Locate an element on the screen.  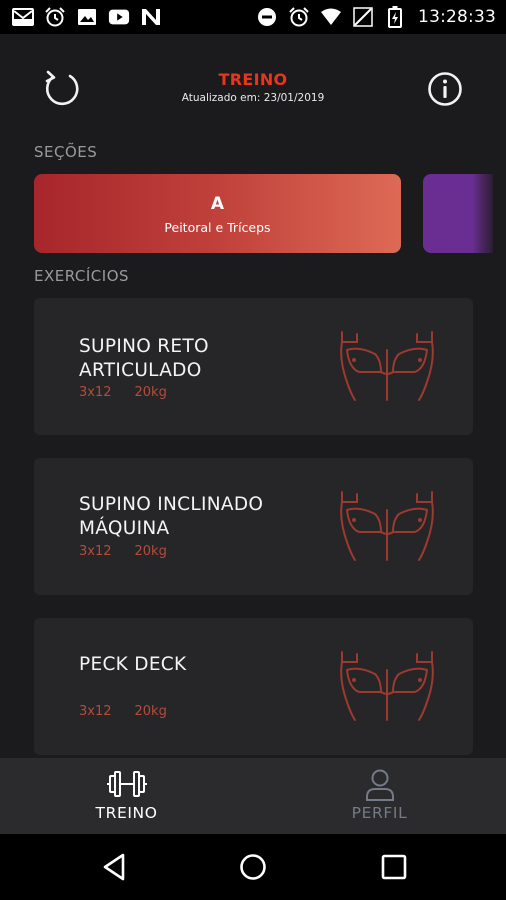
nav-item-treino: TREINO is located at coordinates (126, 796).